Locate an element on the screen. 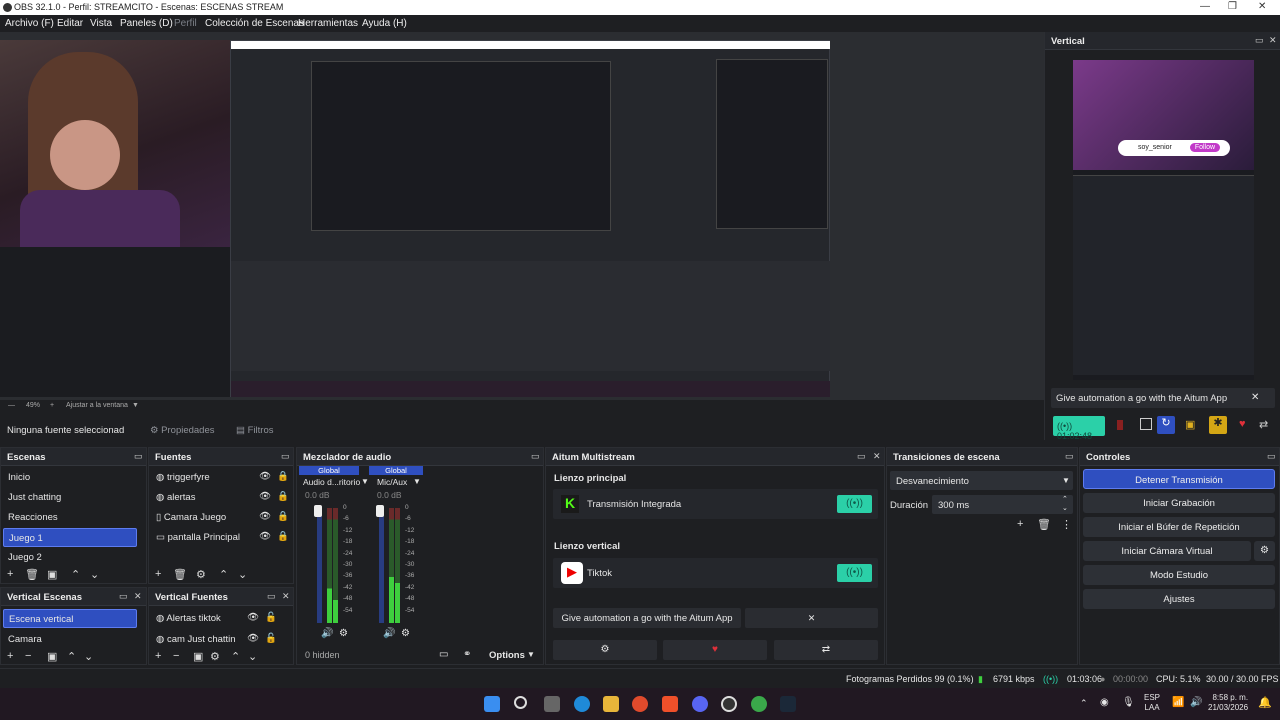 This screenshot has height=720, width=1280. record-icon is located at coordinates (1120, 425).